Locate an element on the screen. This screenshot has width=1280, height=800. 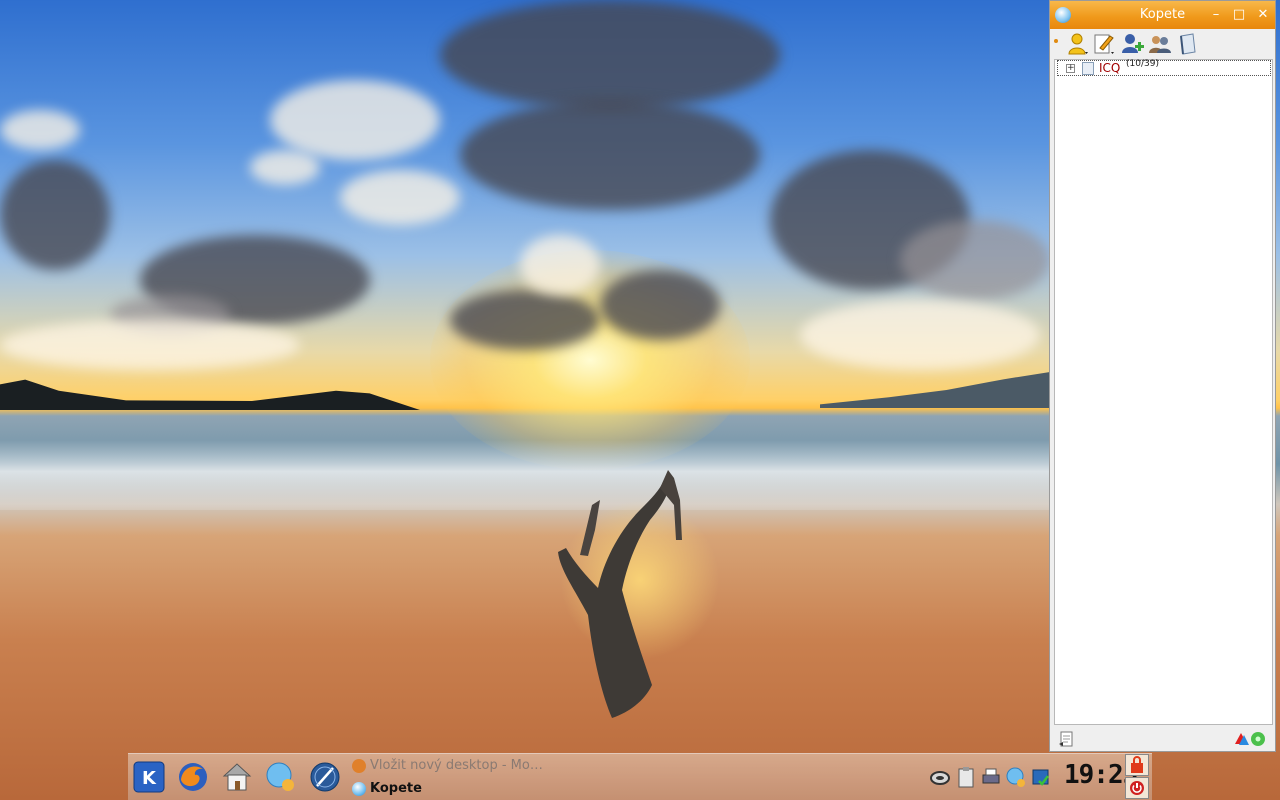
svg-text: K is located at coordinates (149, 778).